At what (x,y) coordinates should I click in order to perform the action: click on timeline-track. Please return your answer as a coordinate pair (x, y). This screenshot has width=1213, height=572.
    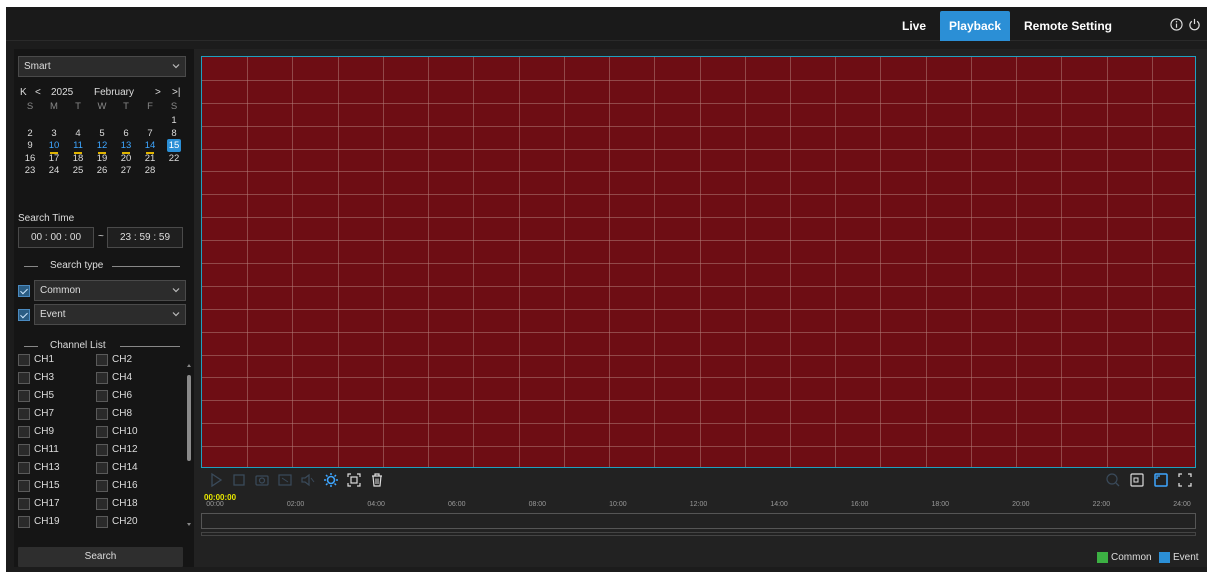
    Looking at the image, I should click on (698, 521).